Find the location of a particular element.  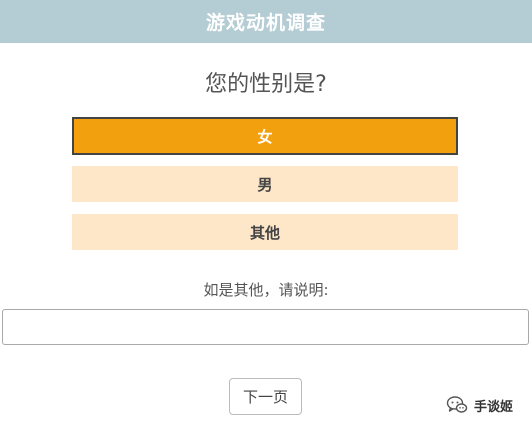

option-label: 女 is located at coordinates (265, 136).